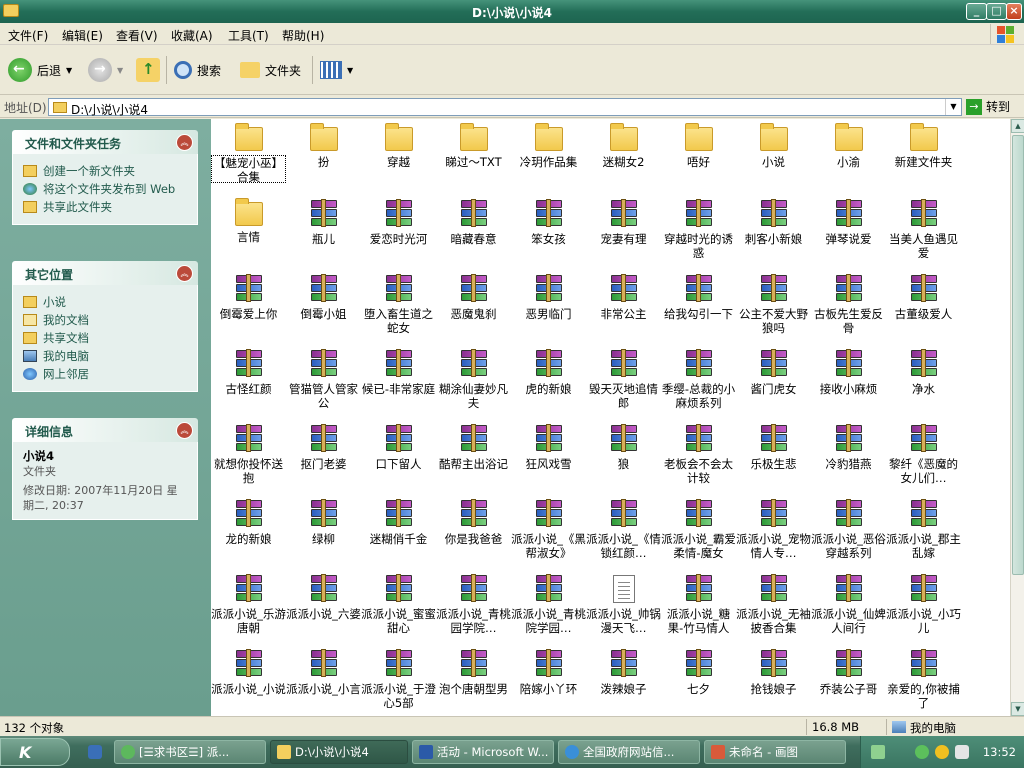  Describe the element at coordinates (623, 308) in the screenshot. I see `file-item: 非常公主` at that location.